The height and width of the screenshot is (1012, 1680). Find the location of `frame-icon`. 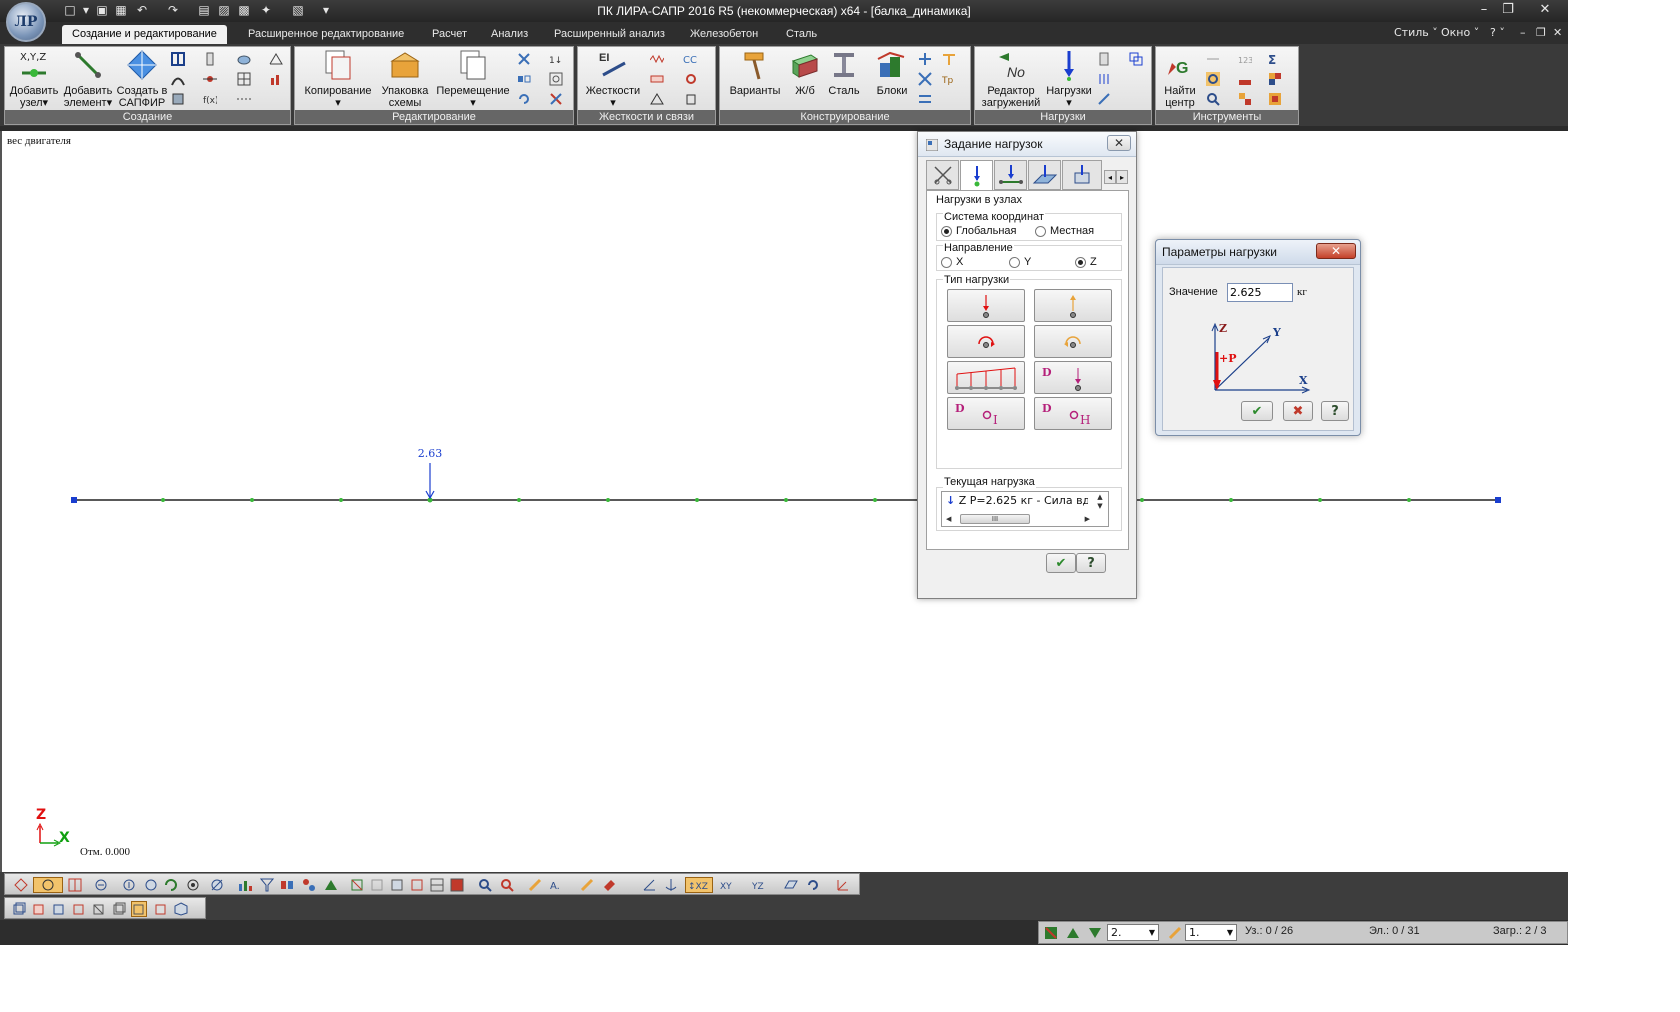

frame-icon is located at coordinates (178, 99).